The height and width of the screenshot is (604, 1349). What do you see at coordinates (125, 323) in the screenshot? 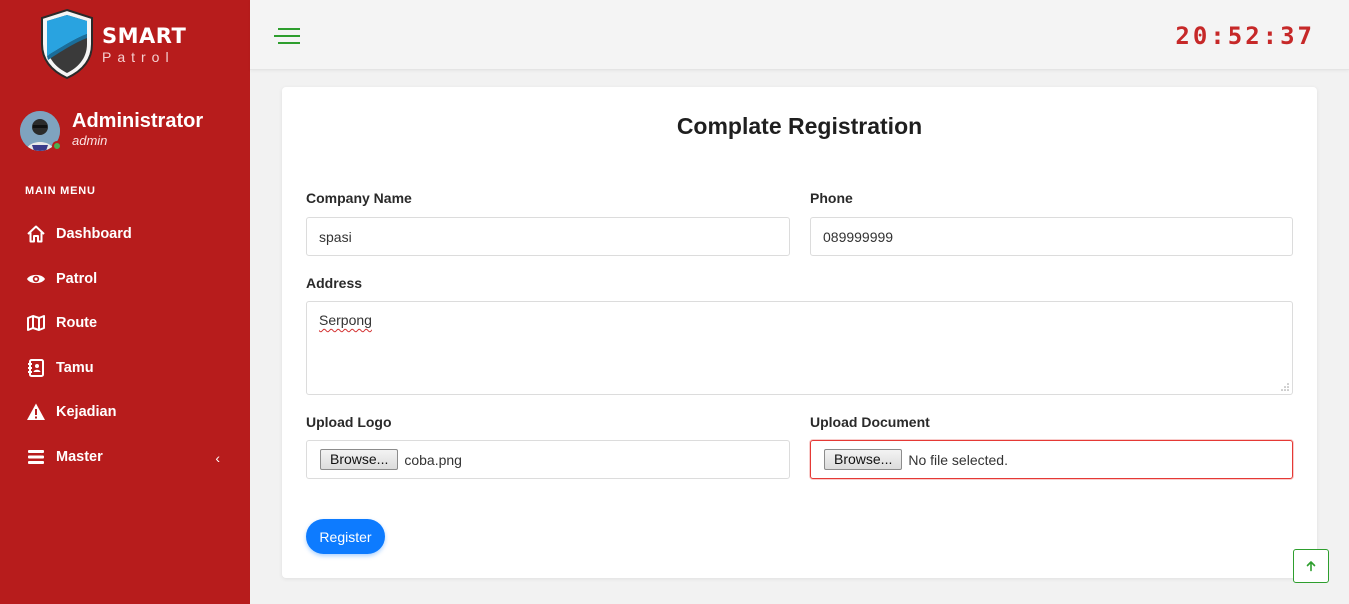
I see `sidebar-item-route: Route` at bounding box center [125, 323].